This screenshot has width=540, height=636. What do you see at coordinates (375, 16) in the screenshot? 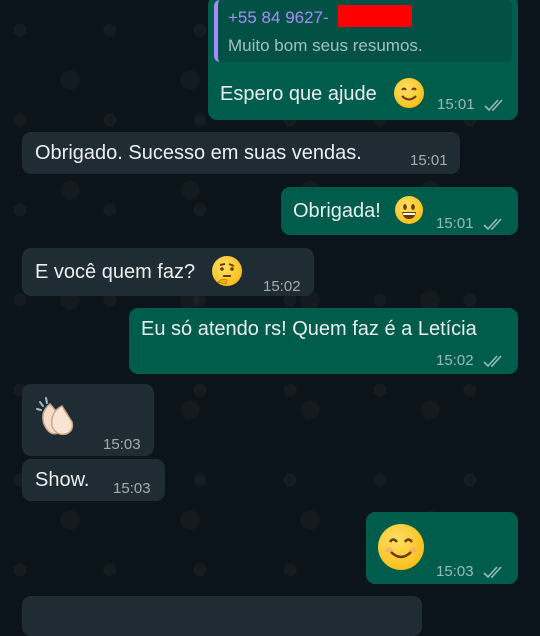
I see `redaction-block` at bounding box center [375, 16].